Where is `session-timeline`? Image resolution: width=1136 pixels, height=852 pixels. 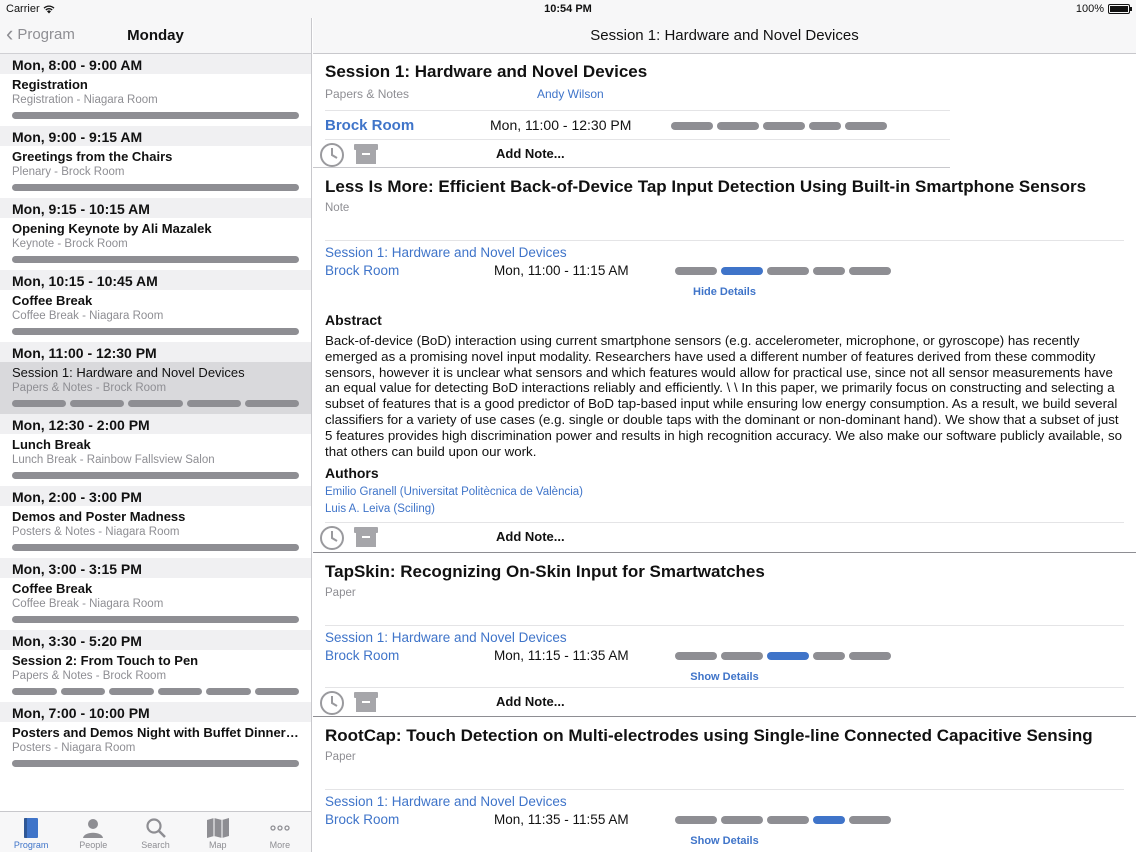 session-timeline is located at coordinates (779, 126).